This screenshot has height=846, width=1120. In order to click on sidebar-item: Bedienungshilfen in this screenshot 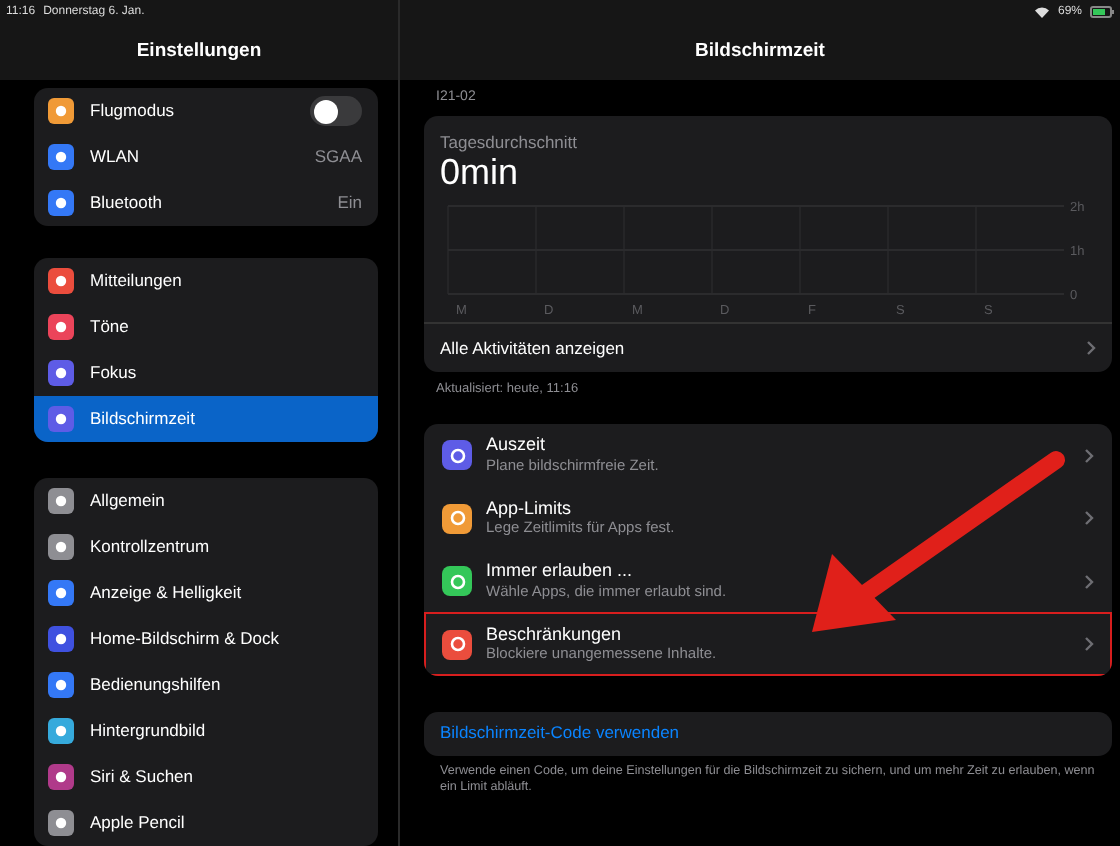, I will do `click(206, 685)`.